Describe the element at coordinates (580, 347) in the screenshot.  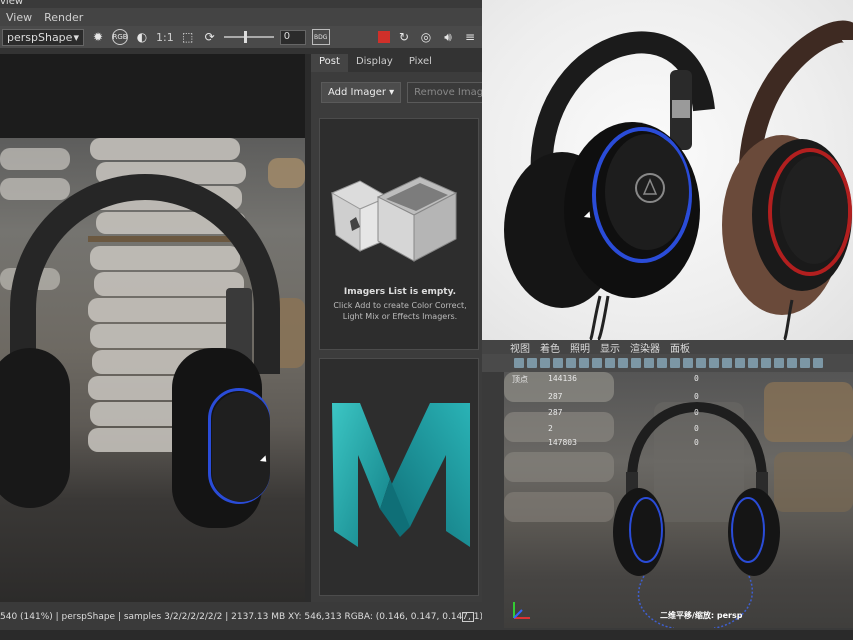
I see `menu-lighting-cn: 照明` at that location.